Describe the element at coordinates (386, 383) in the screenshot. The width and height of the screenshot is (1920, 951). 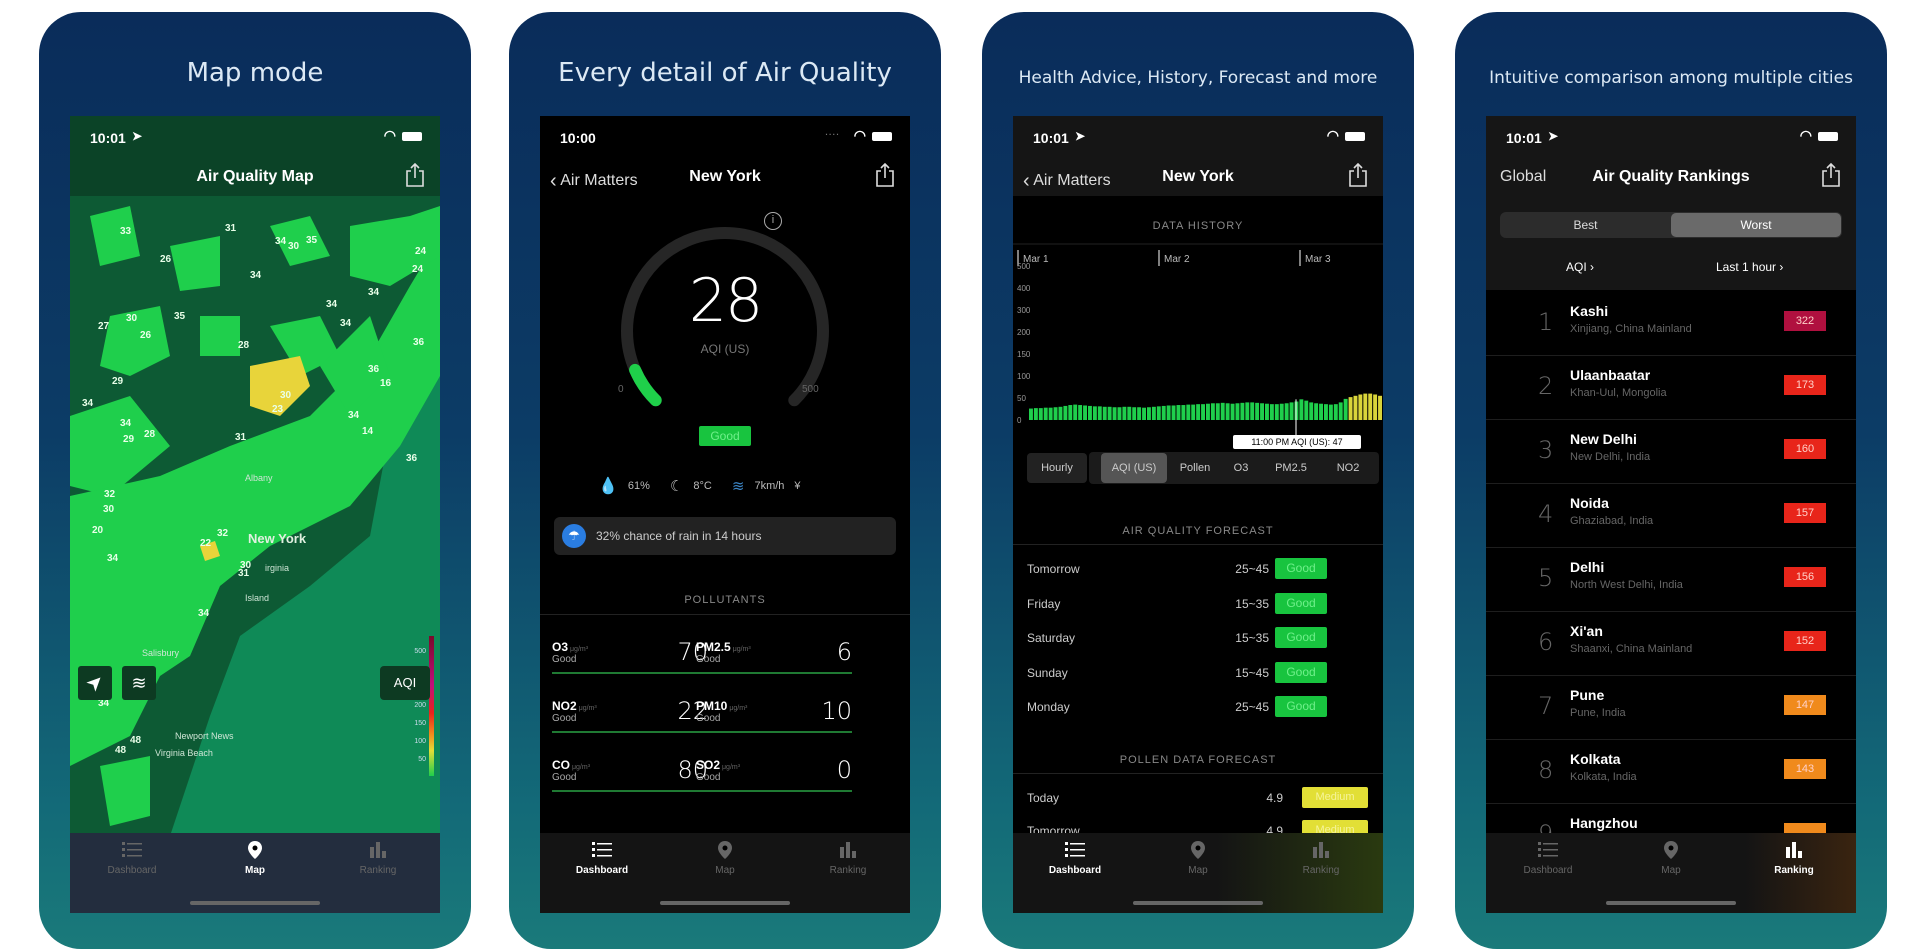
I see `aqi-marker: 16` at that location.